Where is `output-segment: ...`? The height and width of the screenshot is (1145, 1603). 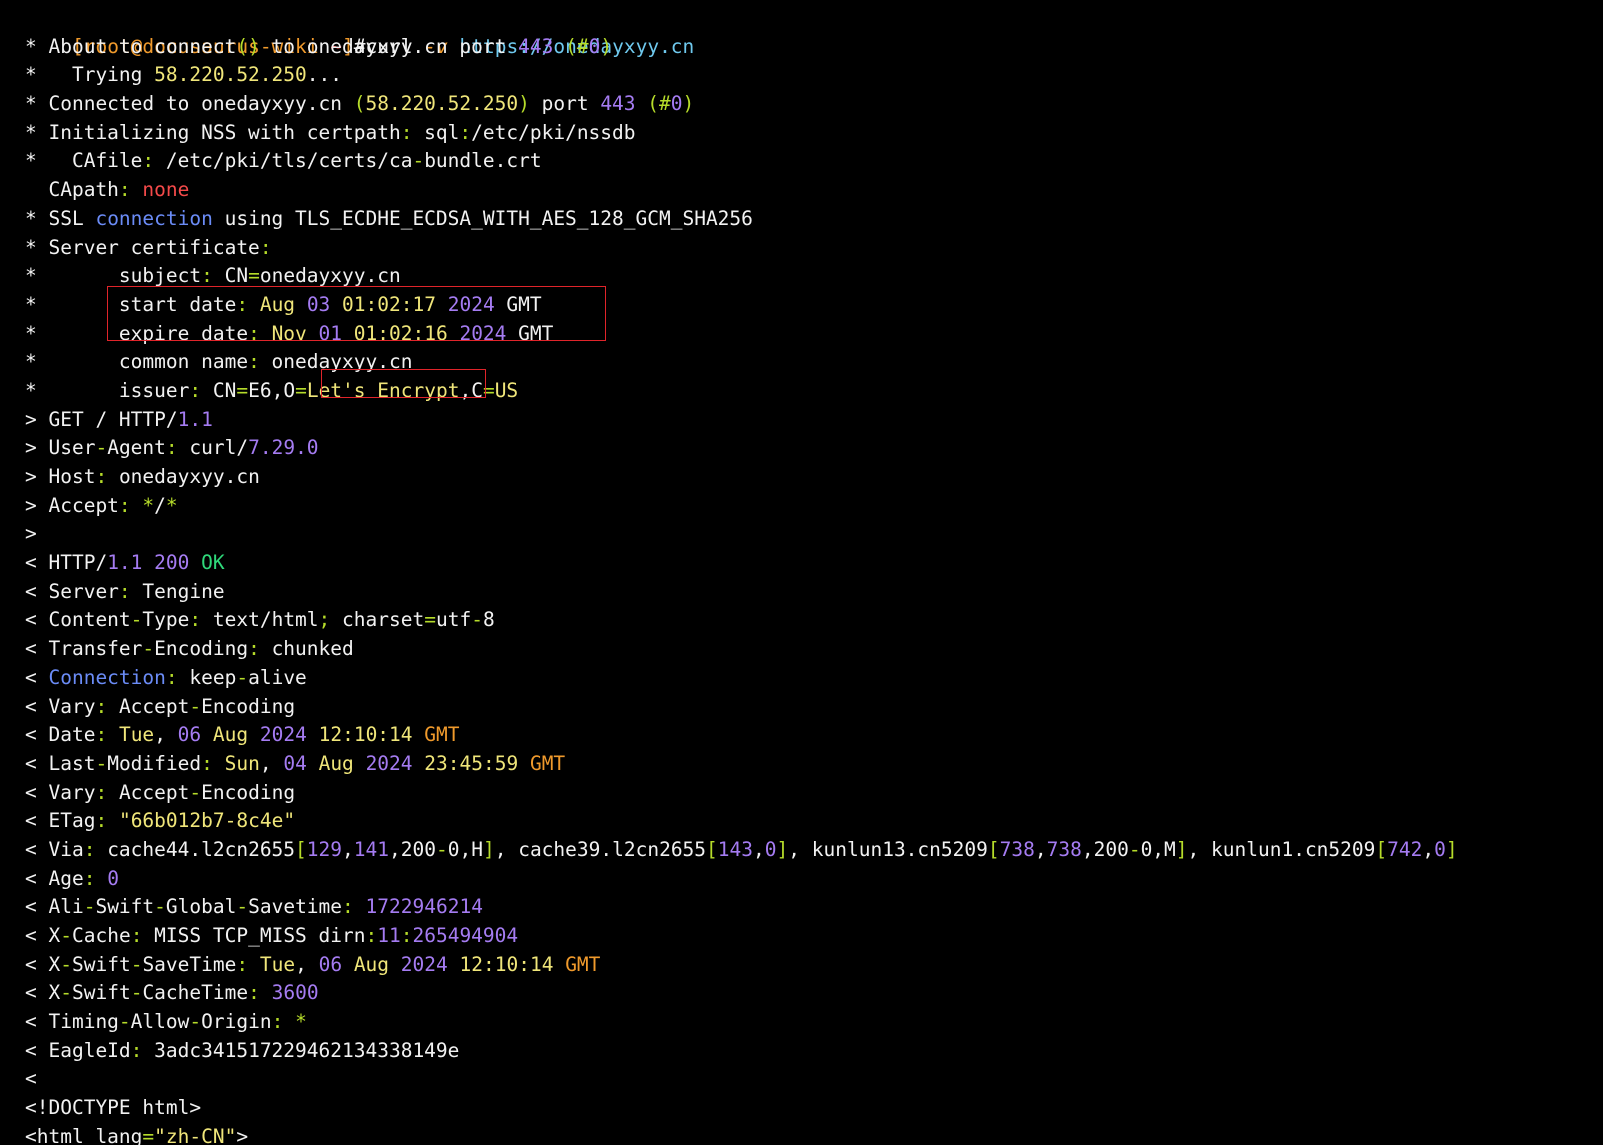
output-segment: ... is located at coordinates (324, 75).